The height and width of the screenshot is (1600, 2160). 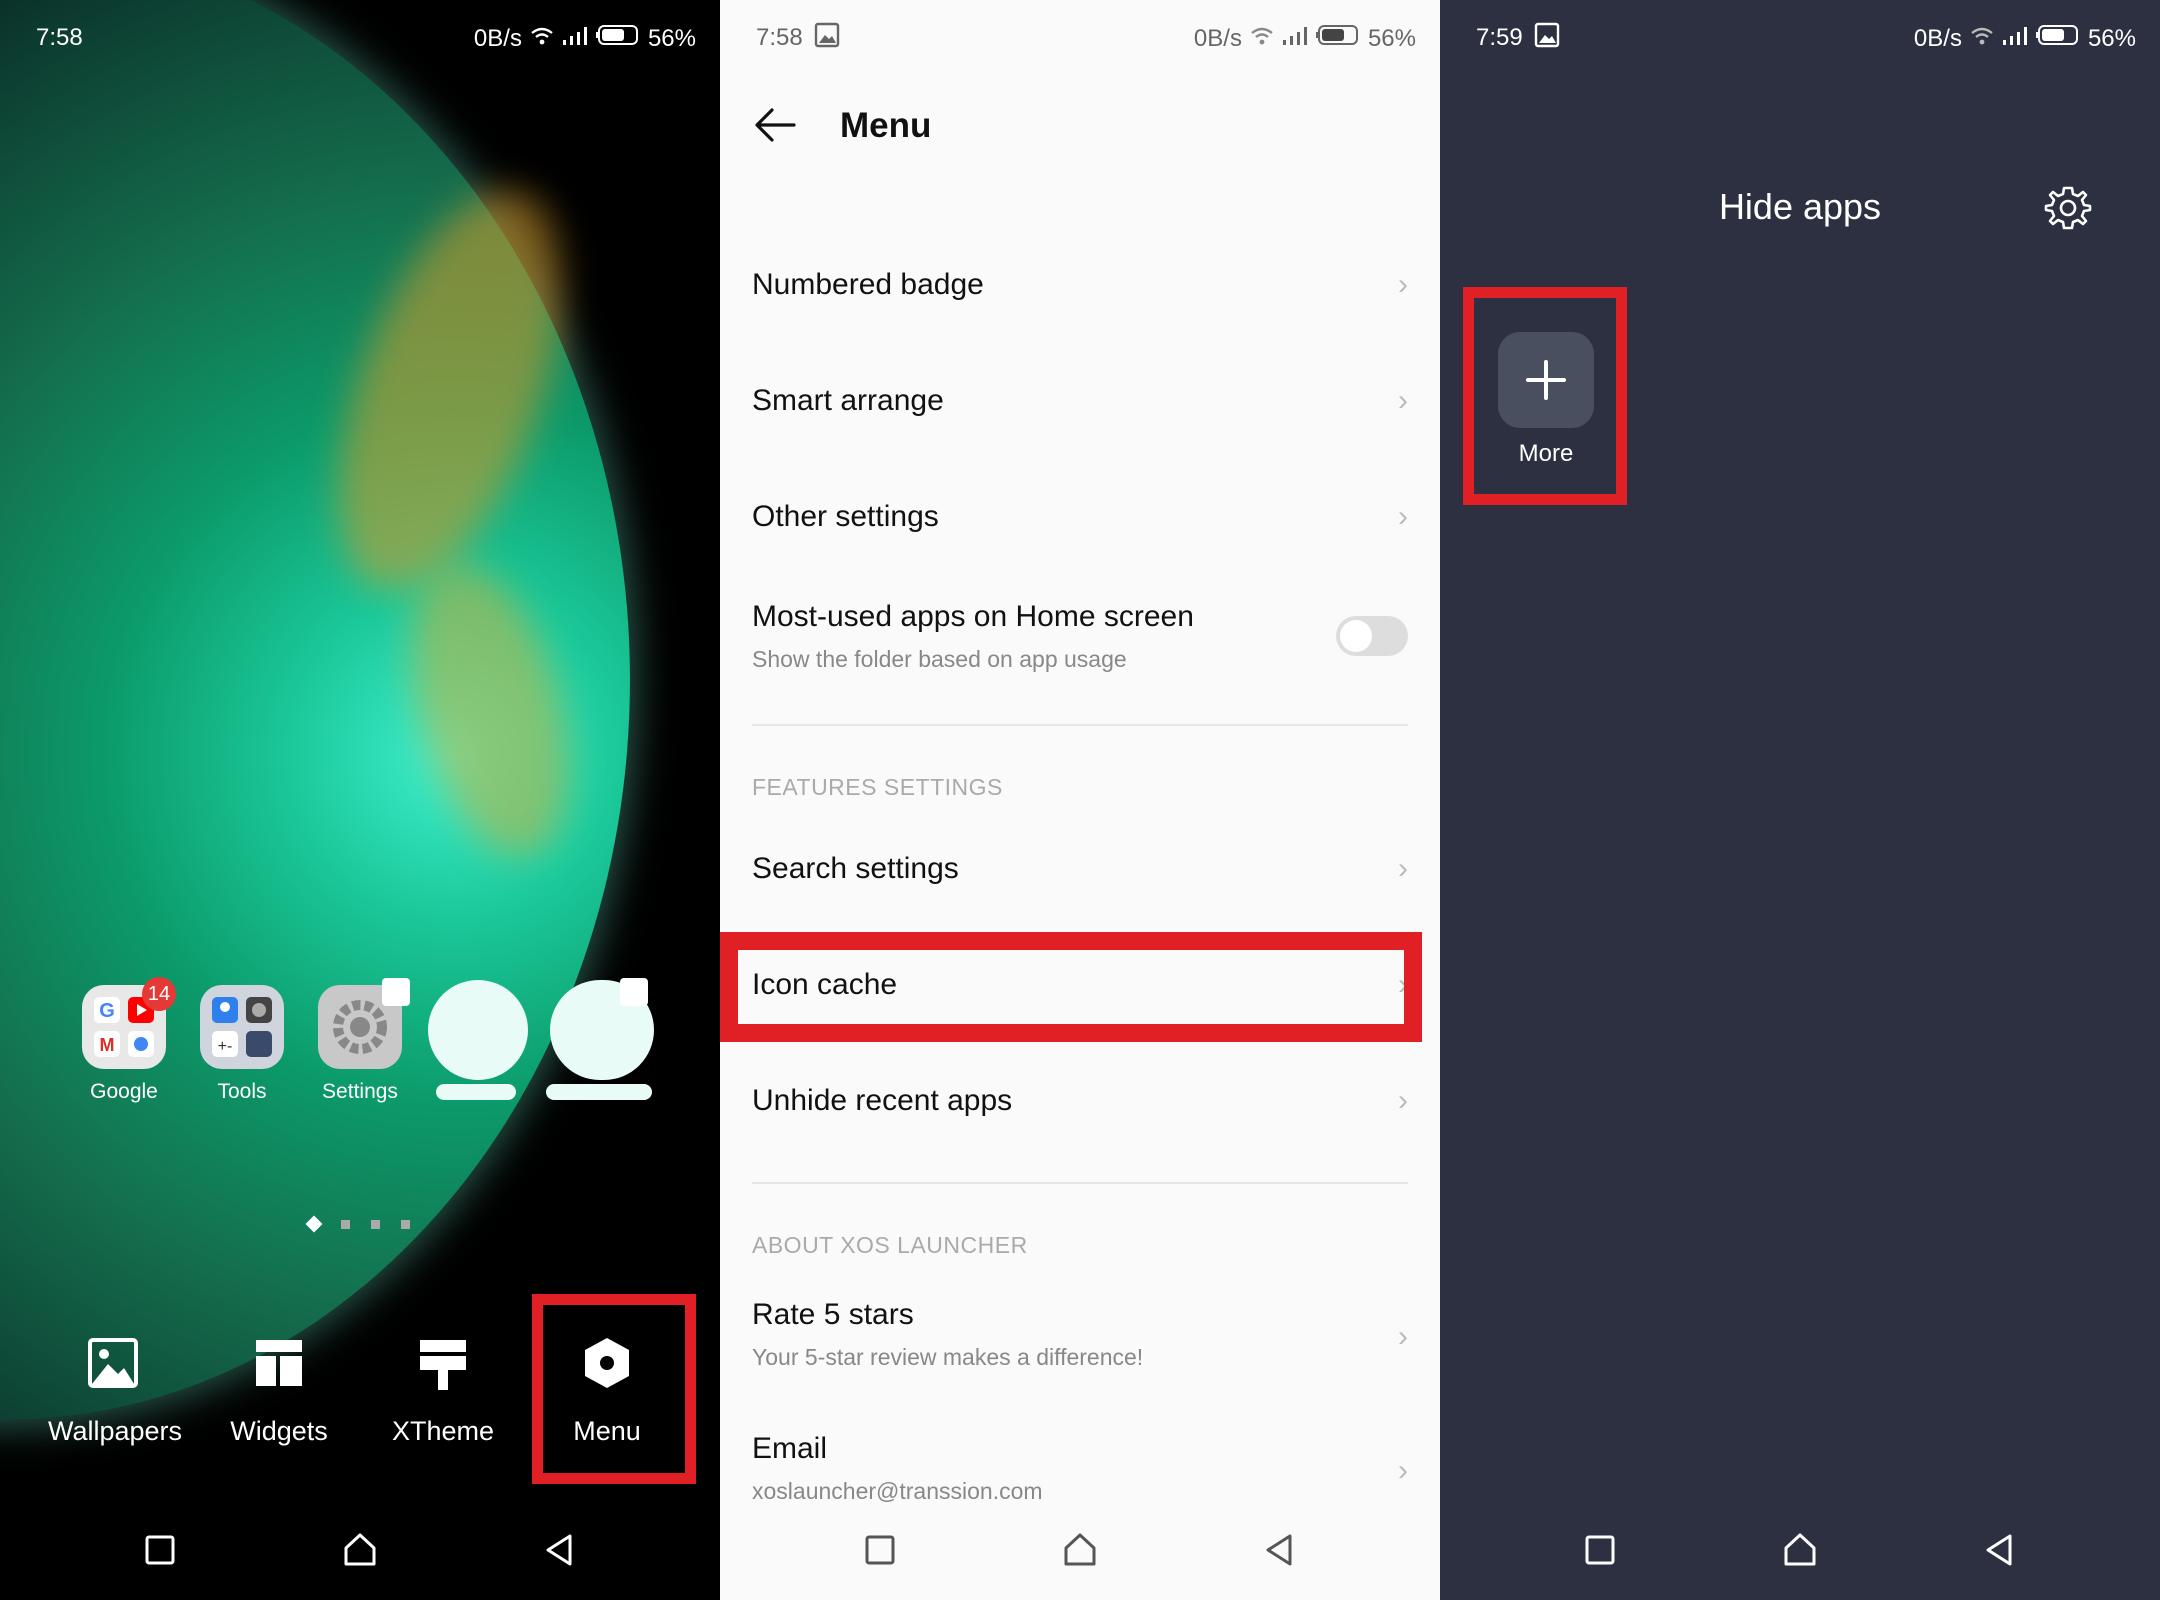 What do you see at coordinates (443, 1431) in the screenshot?
I see `dock-label-xtheme: XTheme` at bounding box center [443, 1431].